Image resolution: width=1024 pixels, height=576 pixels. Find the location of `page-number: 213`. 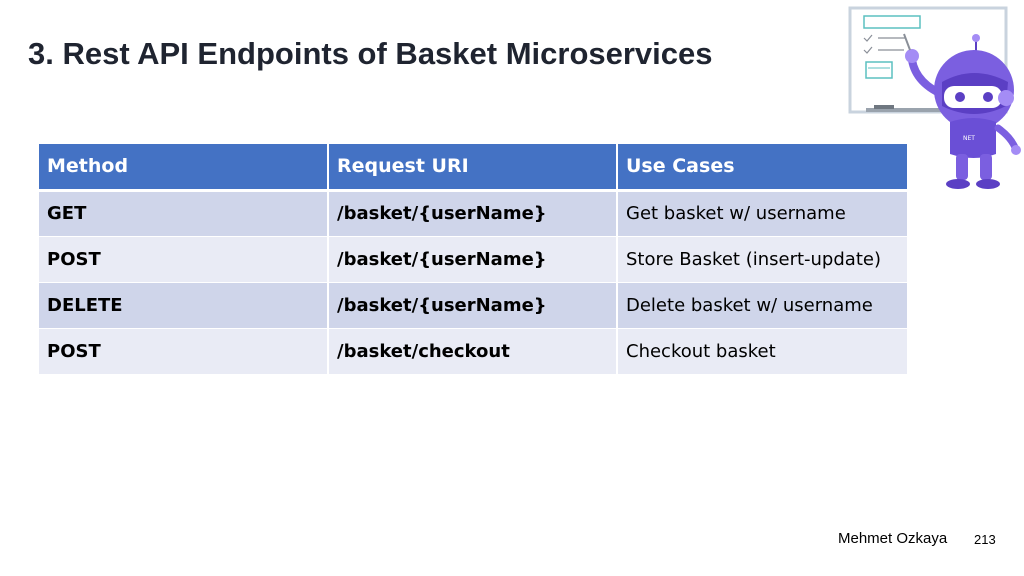

page-number: 213 is located at coordinates (985, 539).